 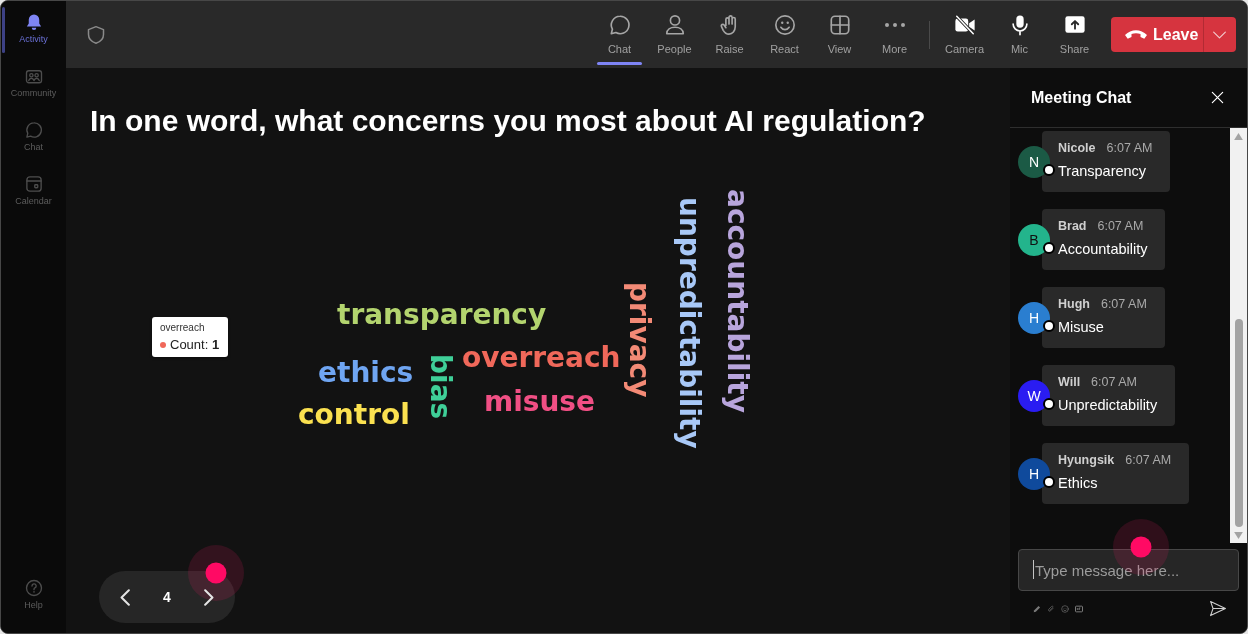 I want to click on cloud-word: accountability, so click(x=737, y=301).